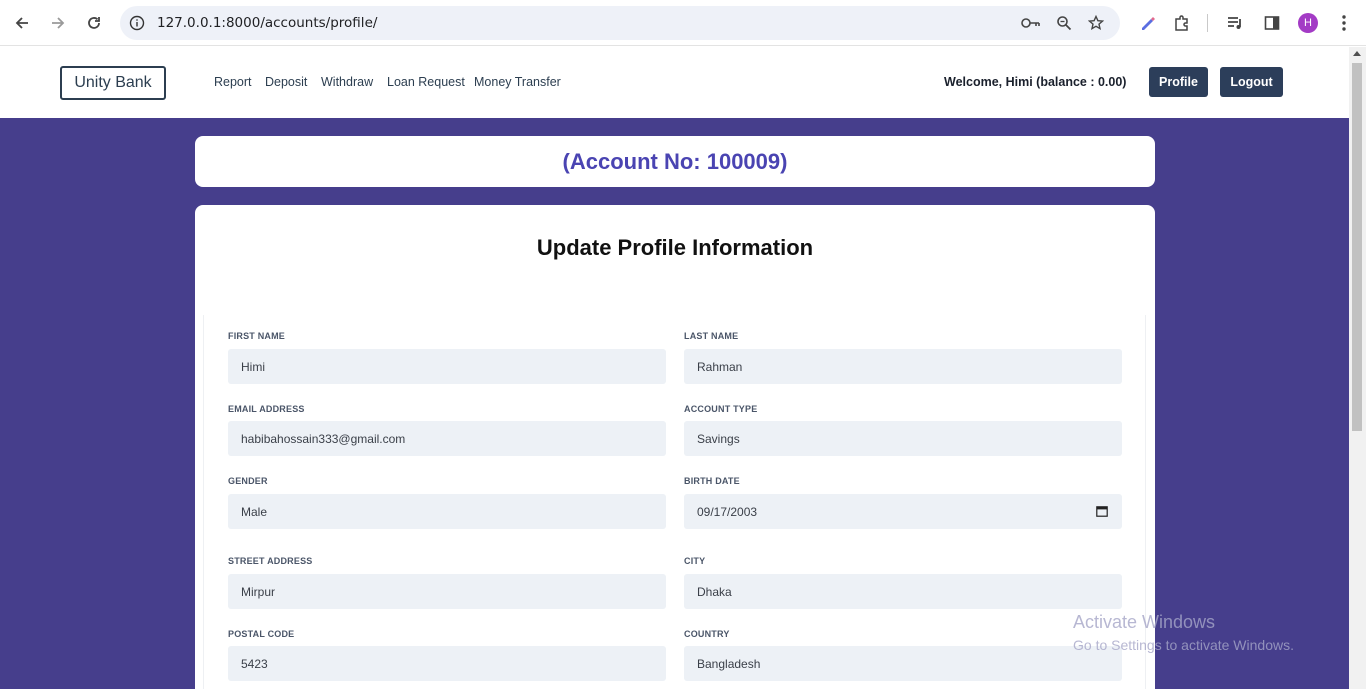 This screenshot has width=1366, height=689. Describe the element at coordinates (447, 511) in the screenshot. I see `gender-input: Male` at that location.